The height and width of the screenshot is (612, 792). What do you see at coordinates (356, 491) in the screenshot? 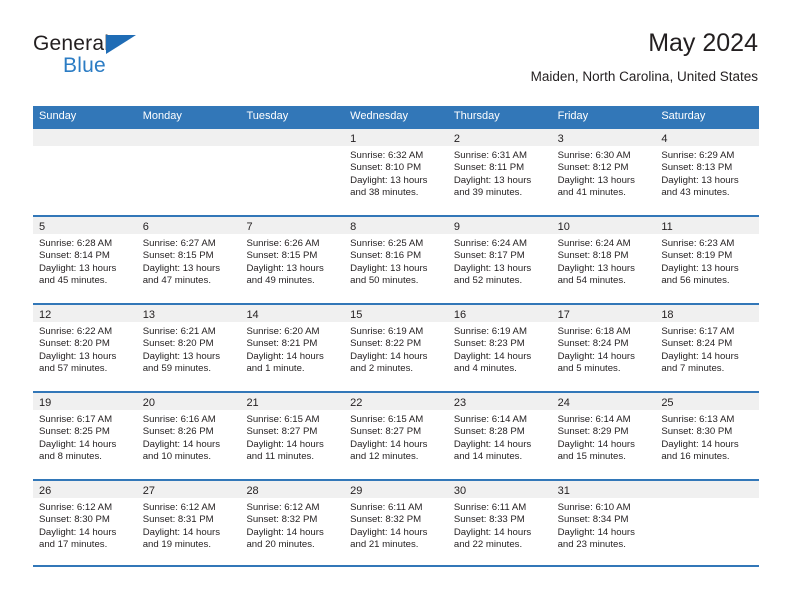
I see `day-number: 29` at bounding box center [356, 491].